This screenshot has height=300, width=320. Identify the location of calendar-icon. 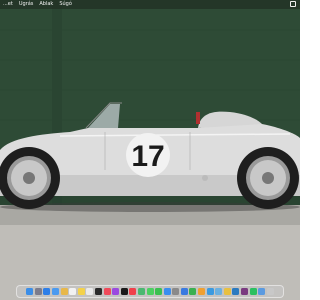
(73, 291).